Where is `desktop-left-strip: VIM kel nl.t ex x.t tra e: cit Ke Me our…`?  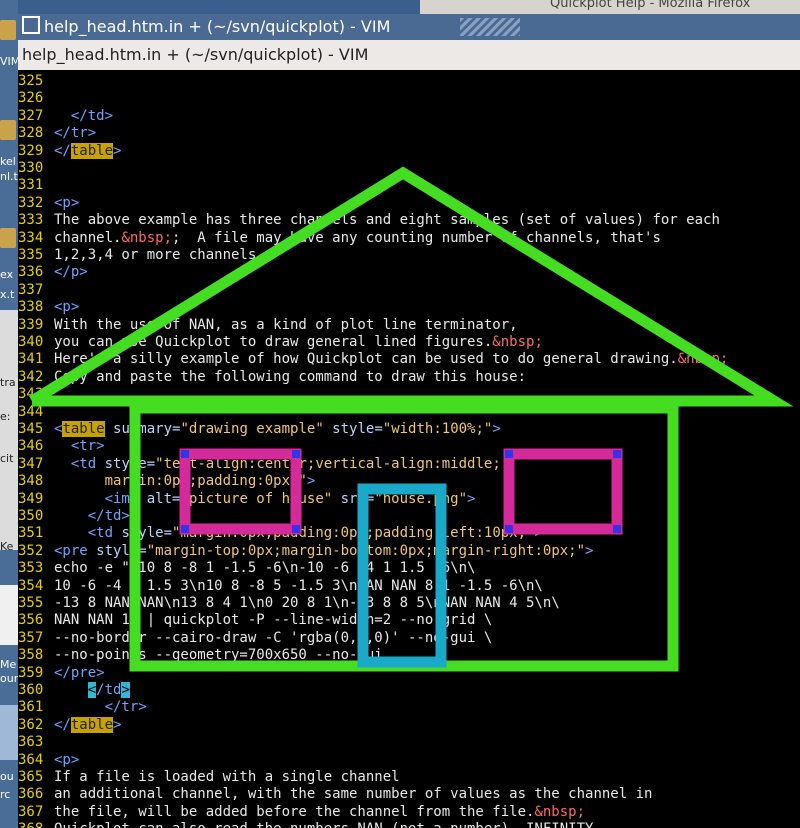
desktop-left-strip: VIM kel nl.t ex x.t tra e: cit Ke Me our… is located at coordinates (9, 414).